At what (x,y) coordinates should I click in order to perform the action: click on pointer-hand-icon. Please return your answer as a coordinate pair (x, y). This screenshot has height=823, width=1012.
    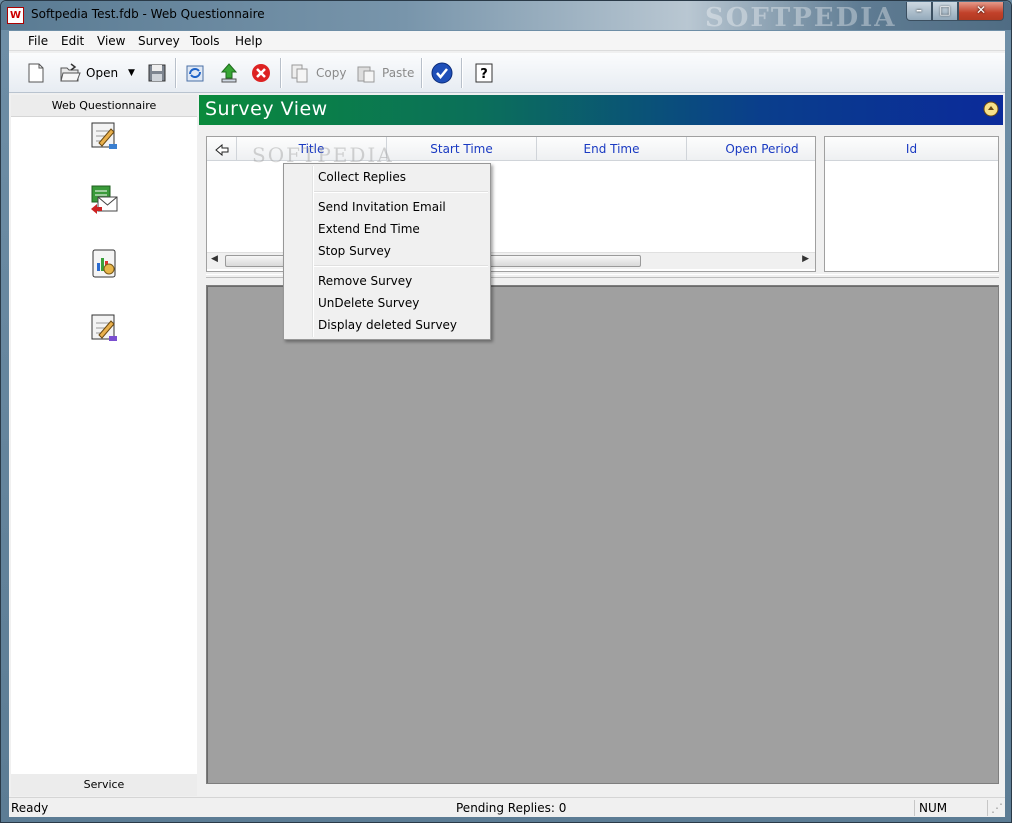
    Looking at the image, I should click on (221, 149).